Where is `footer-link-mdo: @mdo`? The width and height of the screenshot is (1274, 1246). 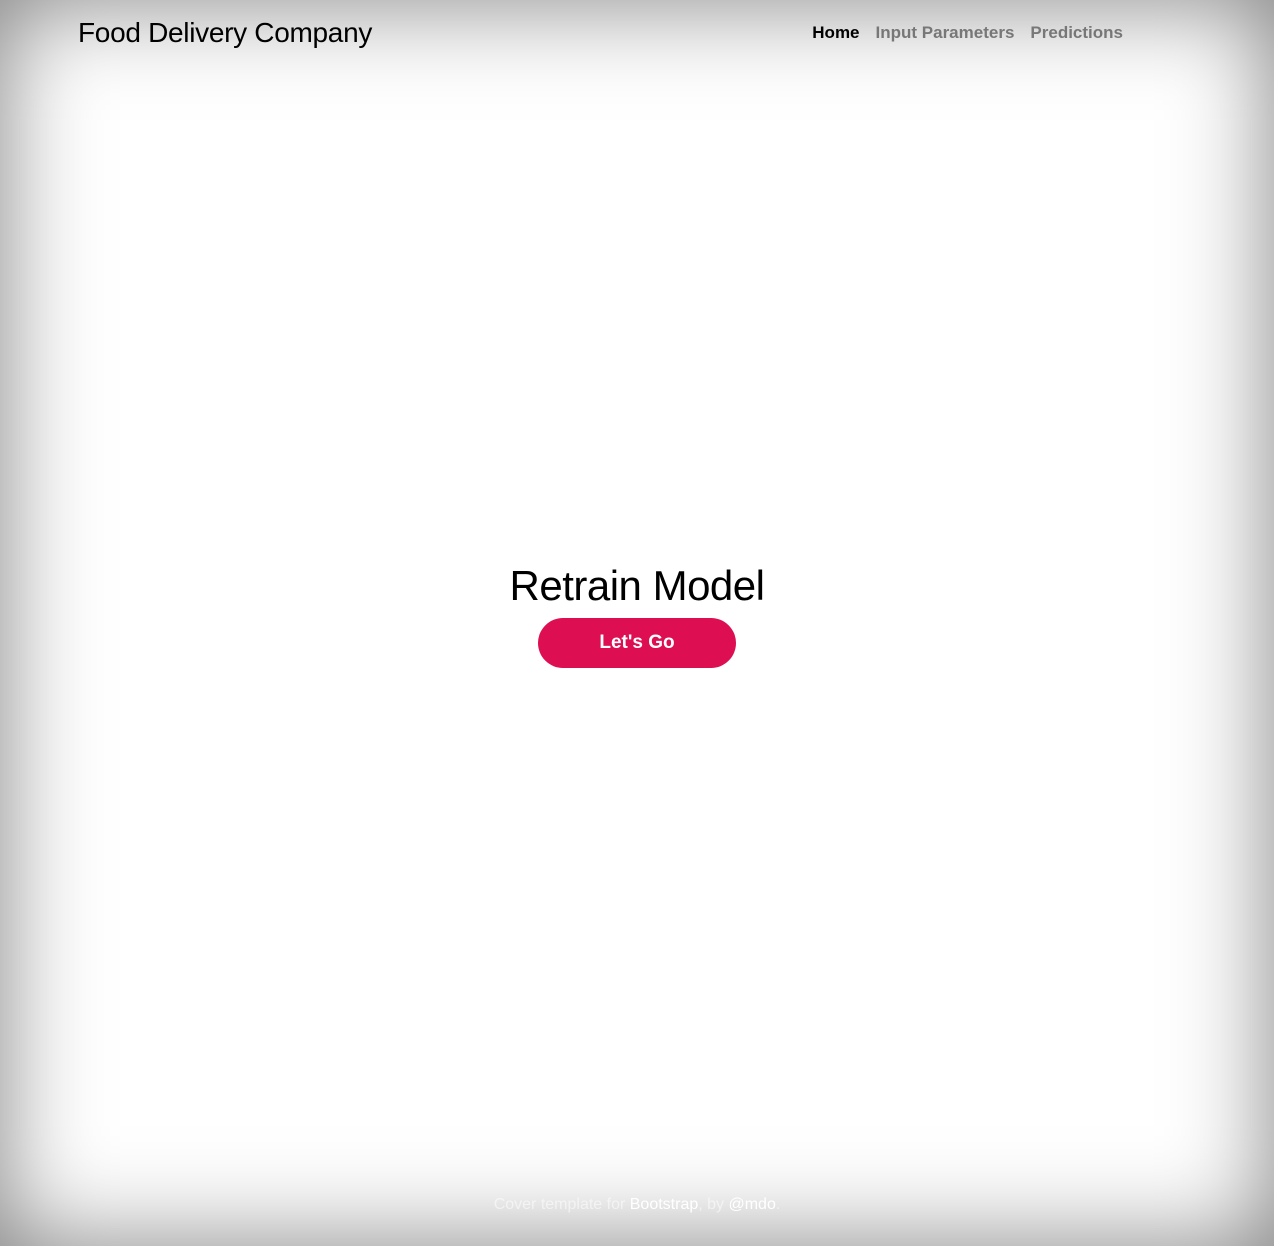 footer-link-mdo: @mdo is located at coordinates (751, 1204).